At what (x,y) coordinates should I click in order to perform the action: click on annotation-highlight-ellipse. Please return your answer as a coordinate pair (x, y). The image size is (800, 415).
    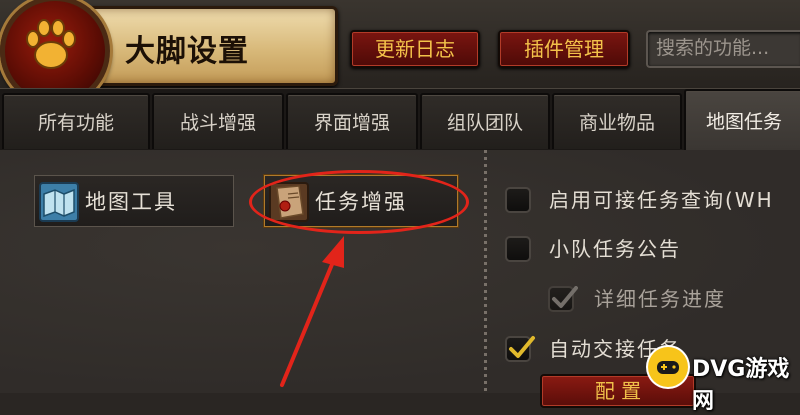
    Looking at the image, I should click on (359, 202).